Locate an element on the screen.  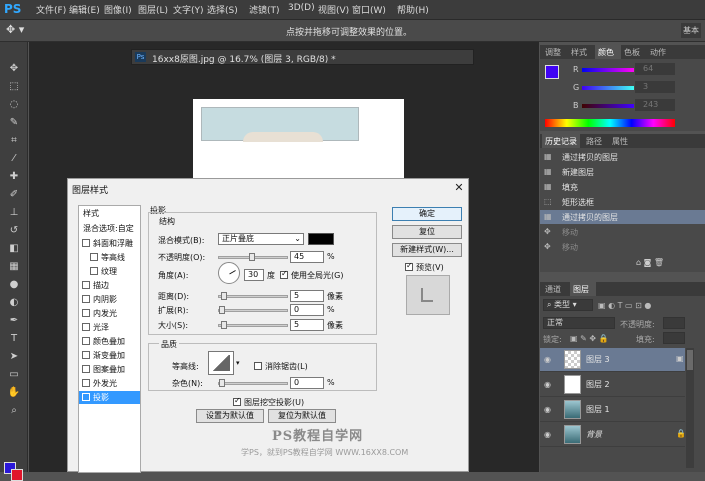
reset-button: 复位 is located at coordinates (427, 232).